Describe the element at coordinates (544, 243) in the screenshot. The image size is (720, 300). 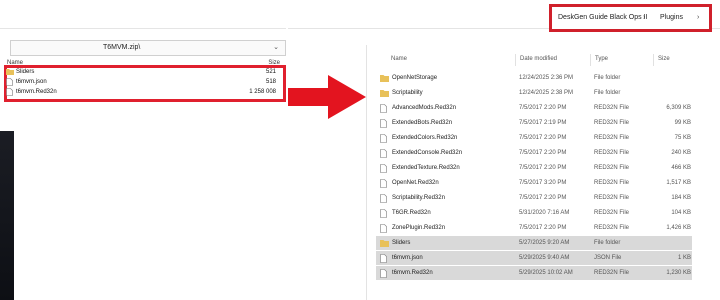
I see `date-modified-cell: 5/27/2025 9:20 AM` at that location.